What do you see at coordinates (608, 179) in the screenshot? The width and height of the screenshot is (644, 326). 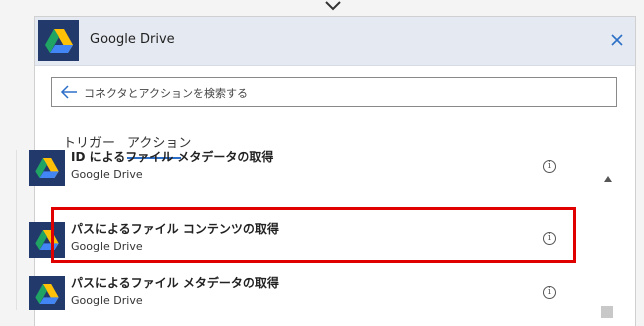 I see `scroll-up-arrow-icon` at bounding box center [608, 179].